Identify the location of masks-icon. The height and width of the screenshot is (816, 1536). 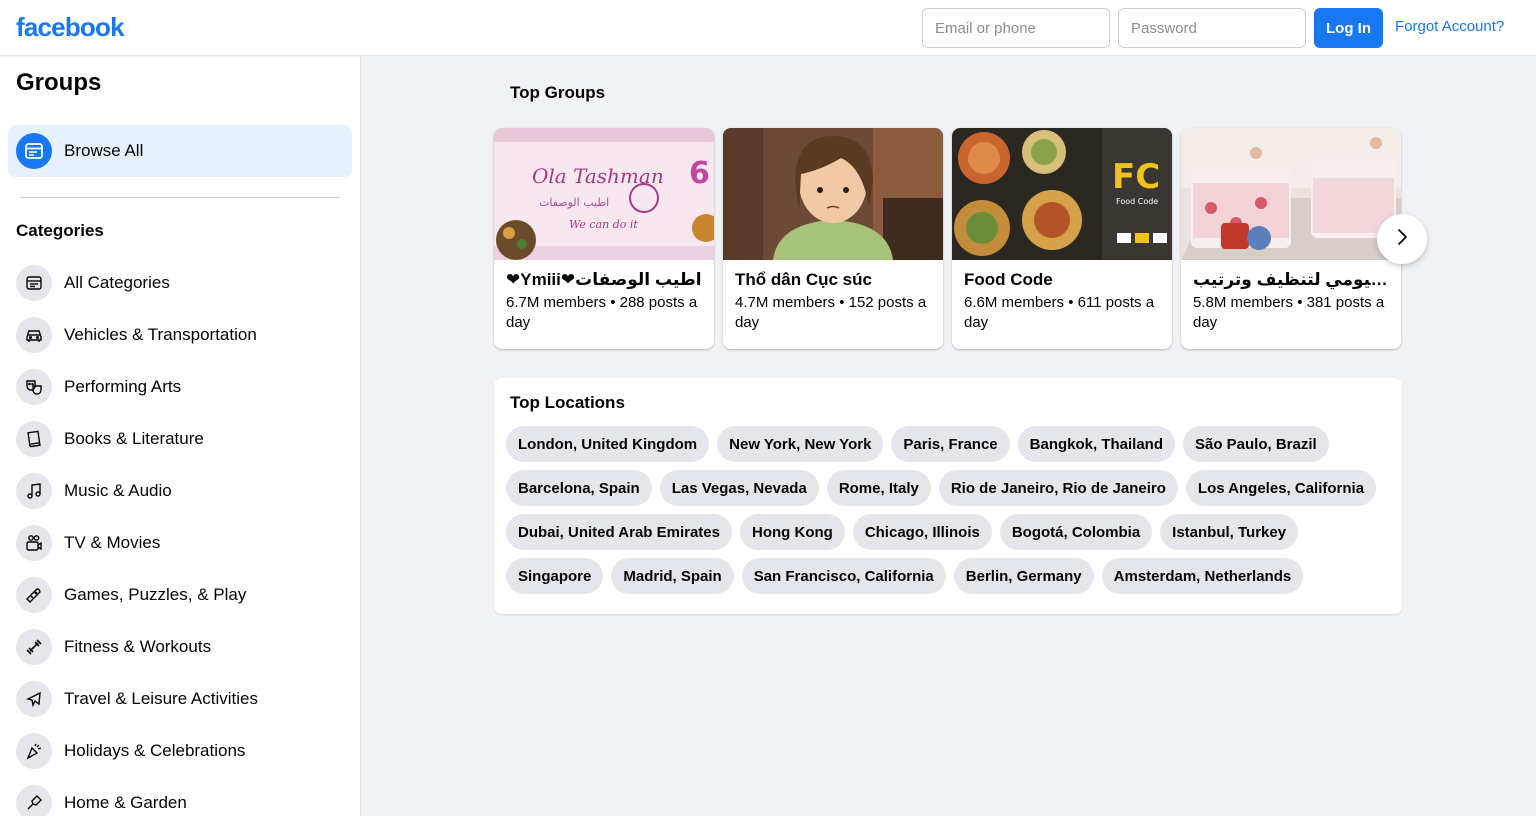
(34, 387).